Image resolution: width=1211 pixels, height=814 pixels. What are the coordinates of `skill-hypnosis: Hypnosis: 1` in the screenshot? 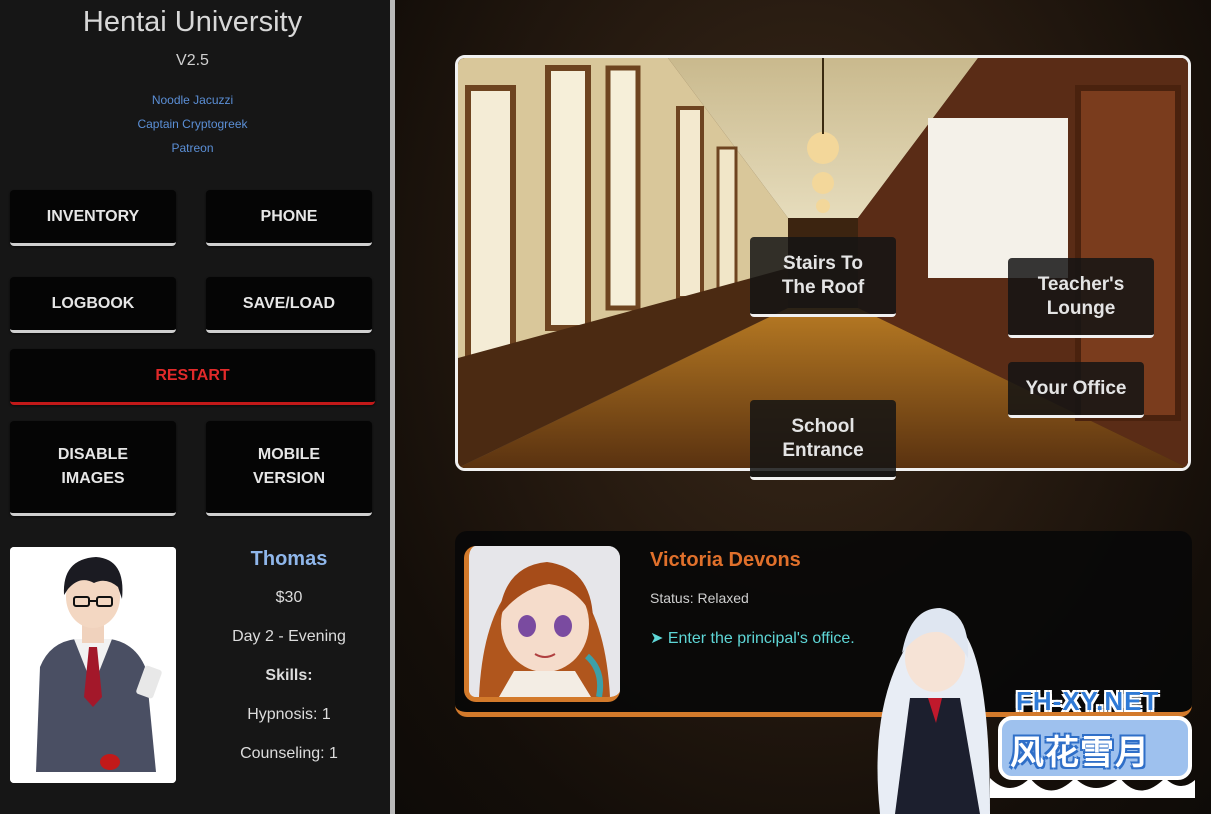 It's located at (289, 714).